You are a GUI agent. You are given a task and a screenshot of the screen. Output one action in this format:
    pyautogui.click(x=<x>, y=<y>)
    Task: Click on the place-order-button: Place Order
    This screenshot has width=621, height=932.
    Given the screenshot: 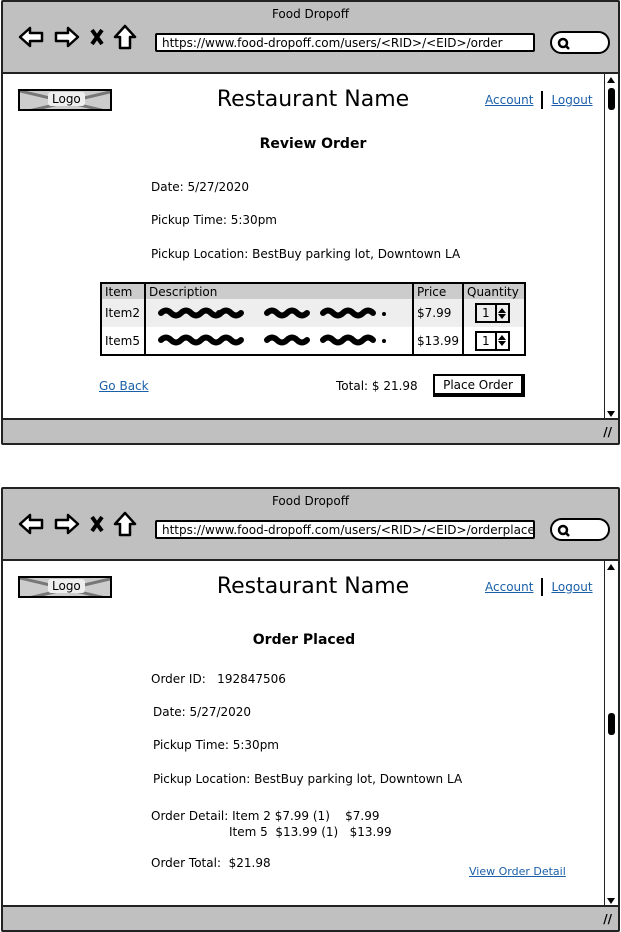 What is the action you would take?
    pyautogui.click(x=479, y=385)
    